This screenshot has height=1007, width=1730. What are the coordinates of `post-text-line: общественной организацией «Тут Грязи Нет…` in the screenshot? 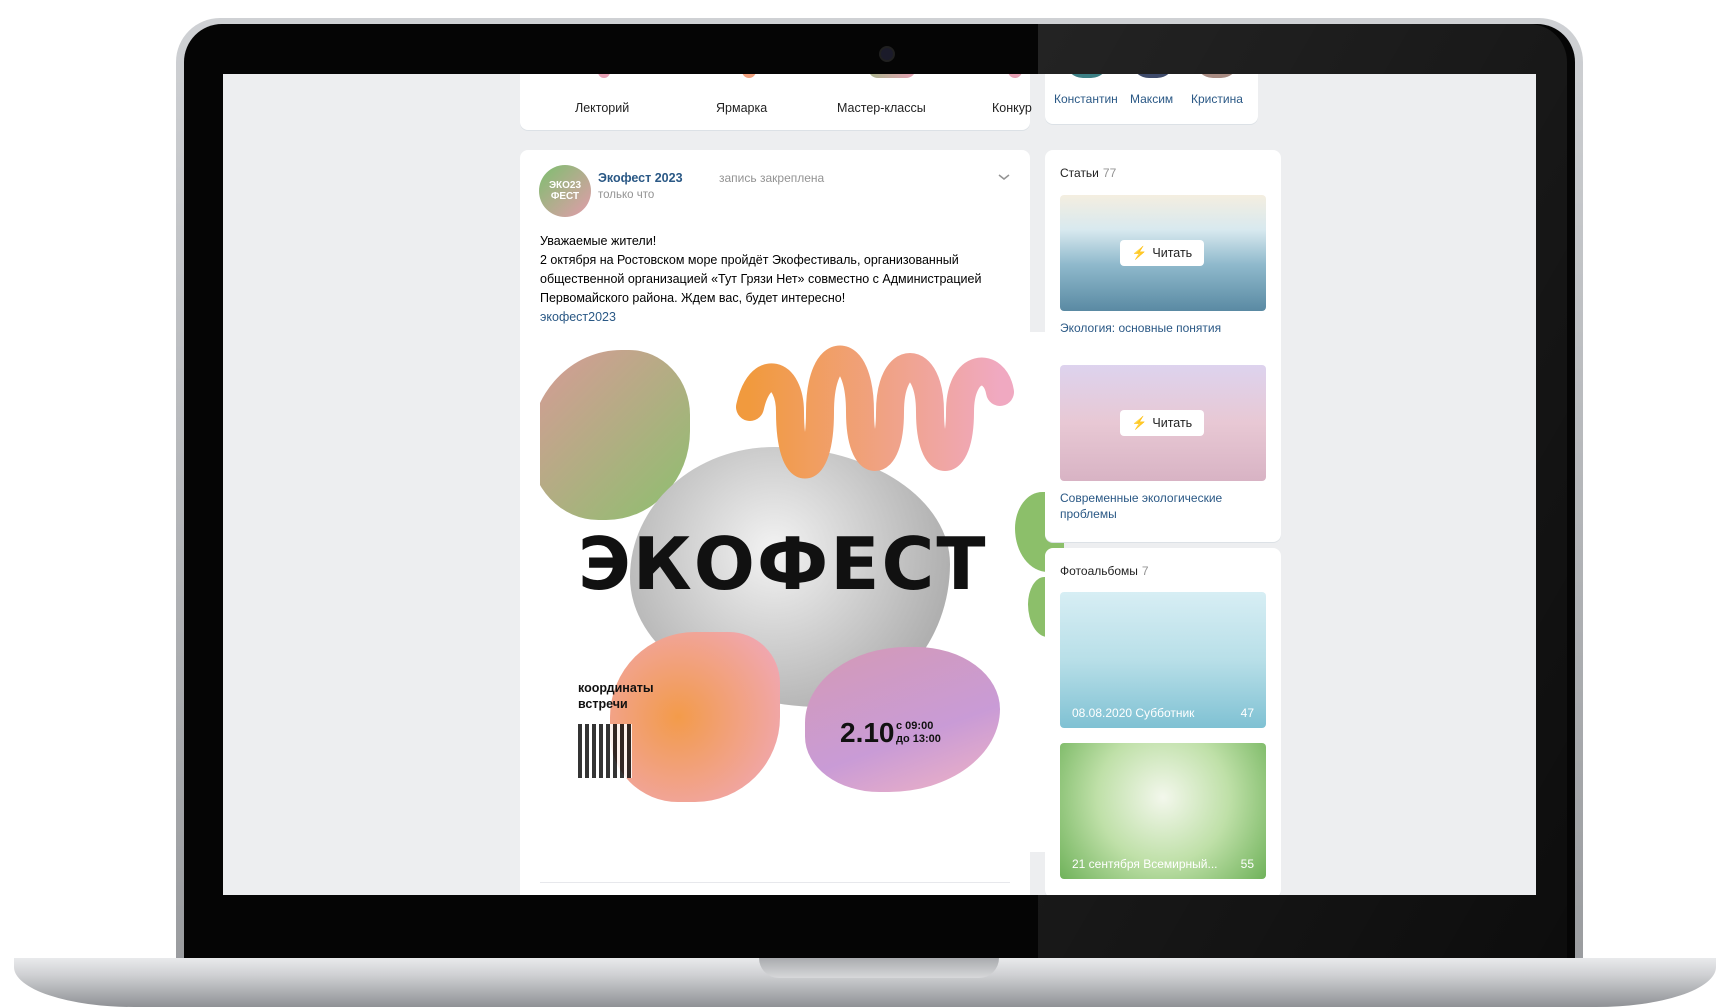 It's located at (761, 279).